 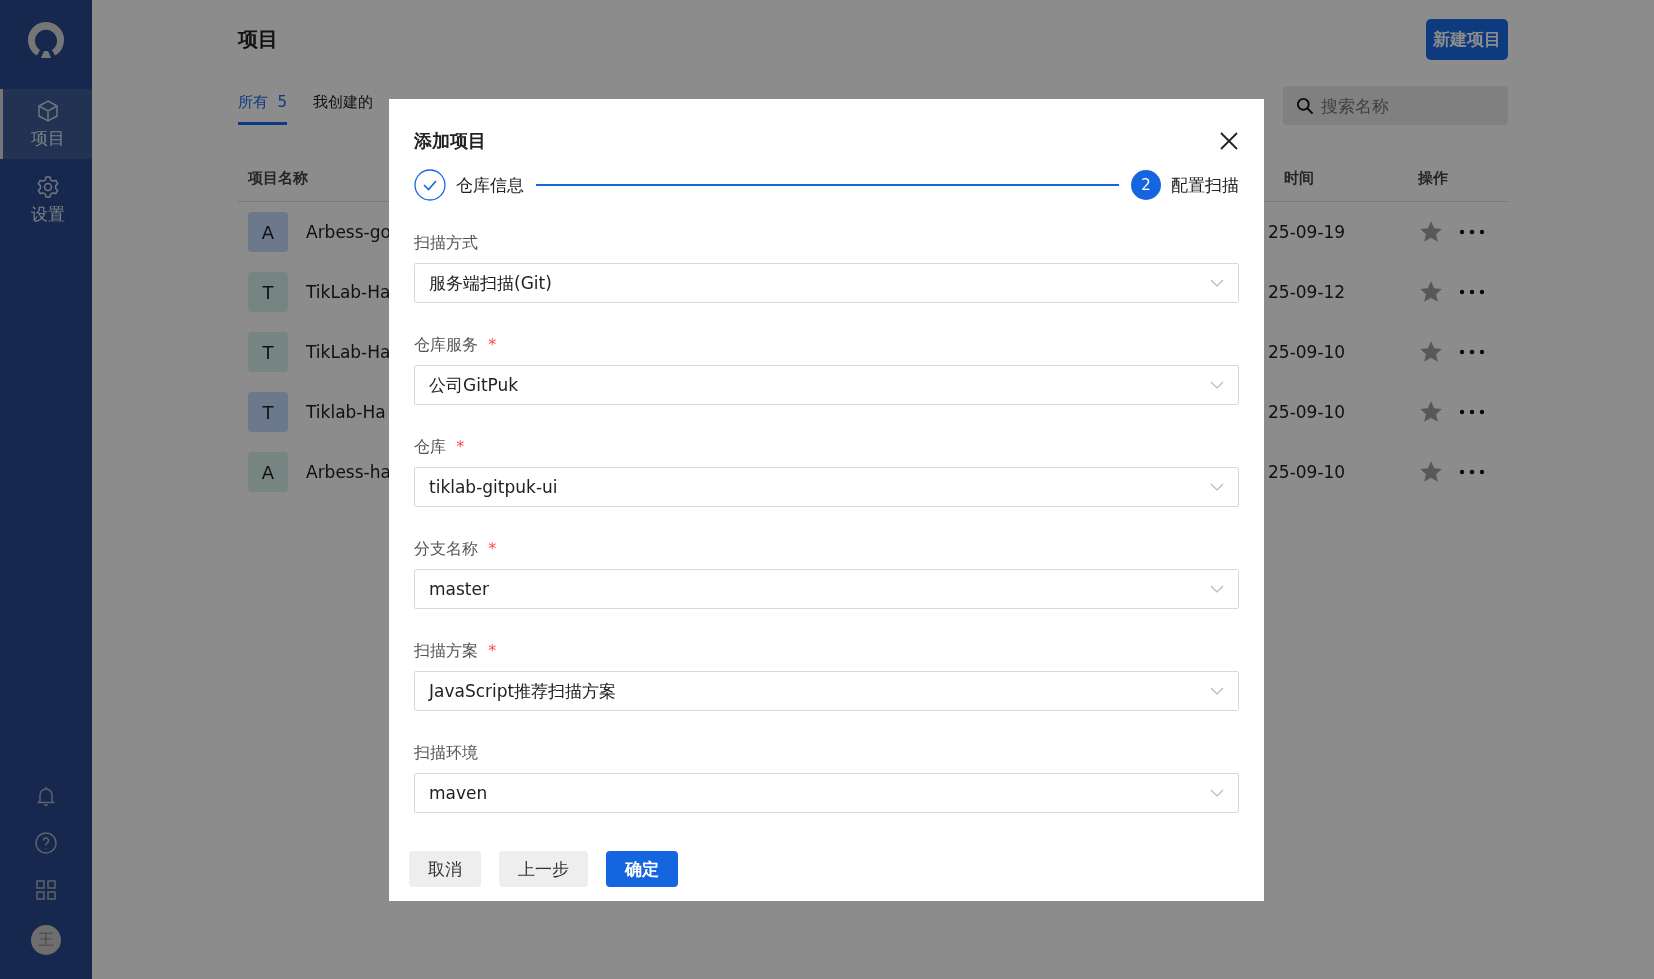 I want to click on step-number: 2, so click(x=1146, y=185).